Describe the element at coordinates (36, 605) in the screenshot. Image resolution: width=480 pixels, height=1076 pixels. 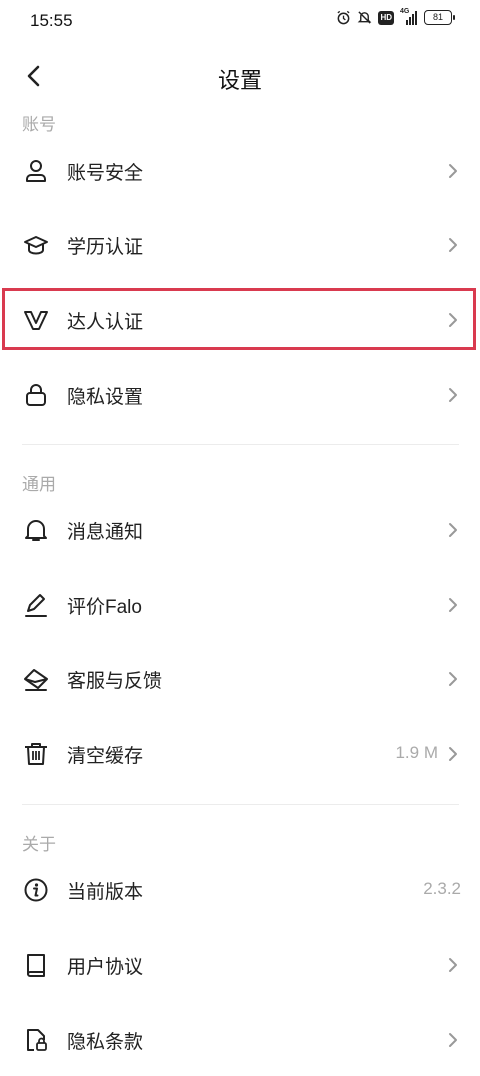
I see `pen-icon` at that location.